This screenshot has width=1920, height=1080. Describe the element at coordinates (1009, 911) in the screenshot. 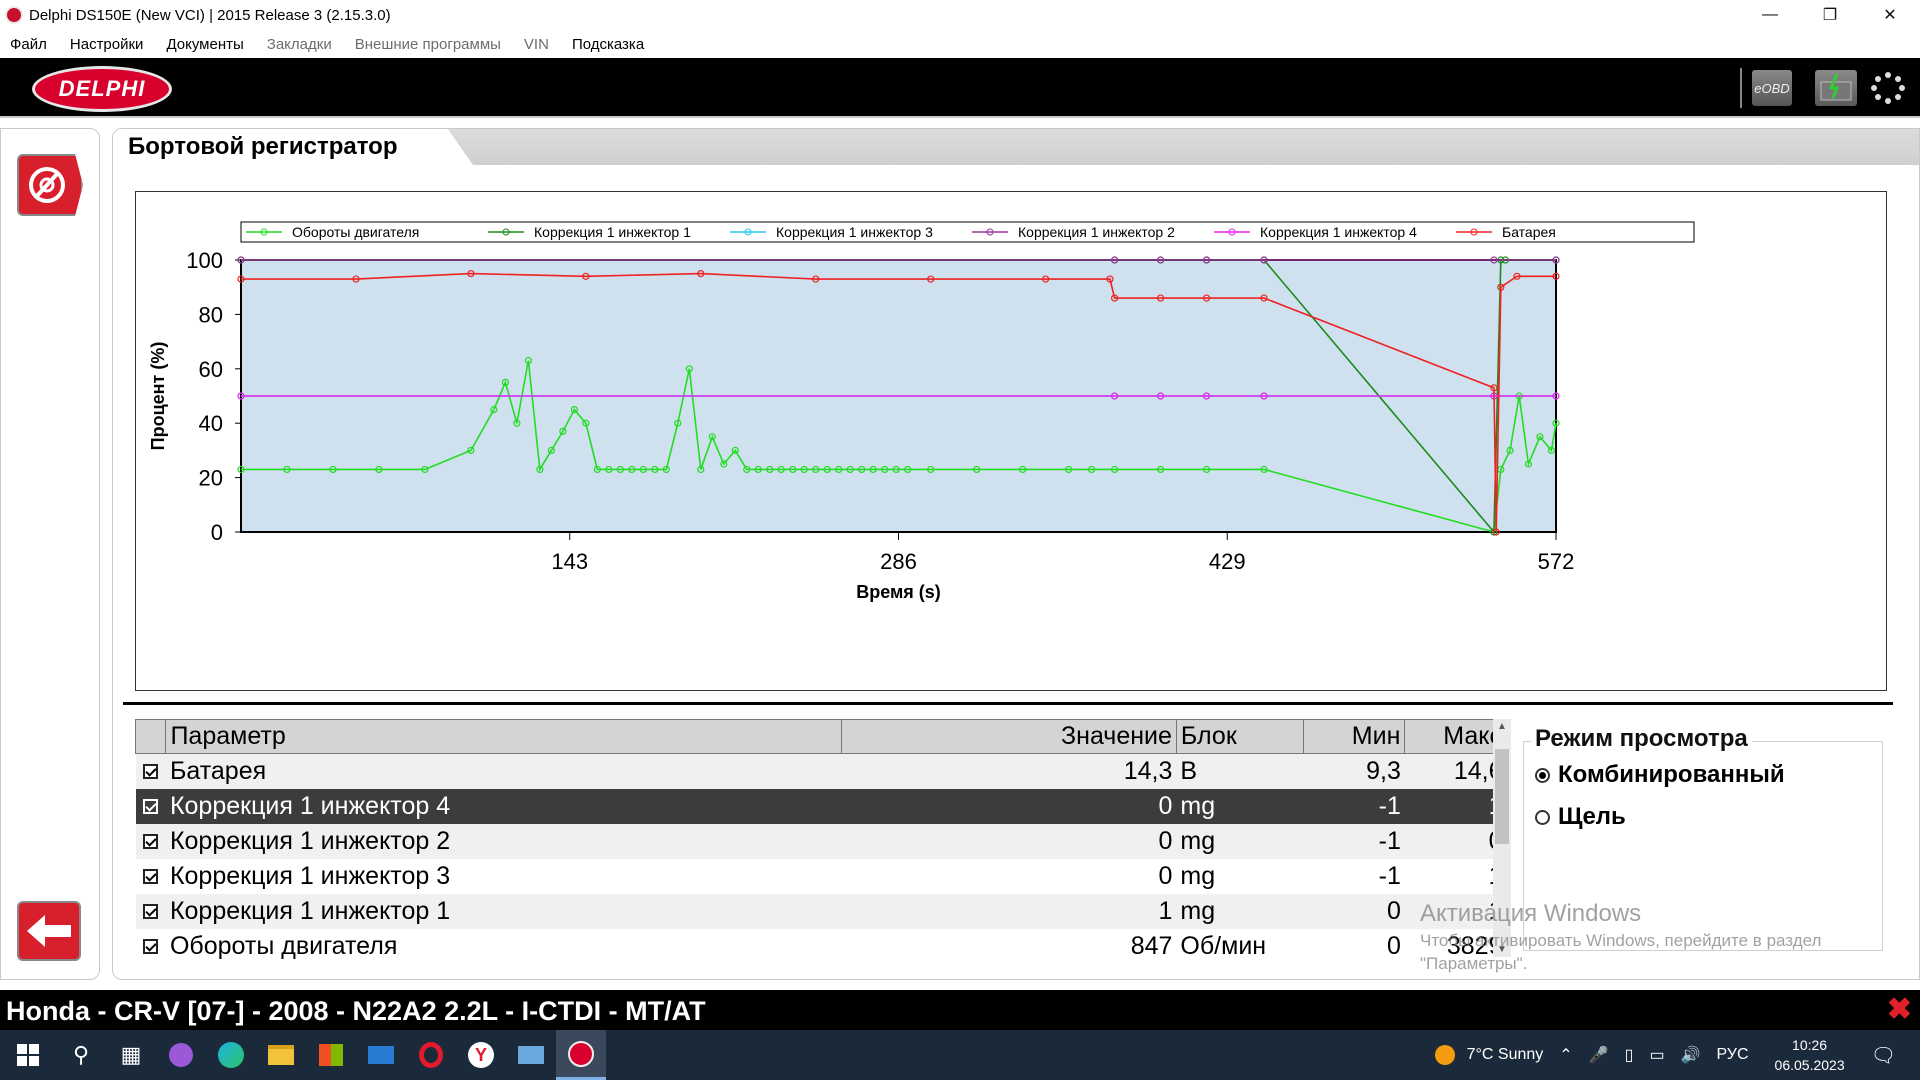

I see `cell-value: 1` at that location.